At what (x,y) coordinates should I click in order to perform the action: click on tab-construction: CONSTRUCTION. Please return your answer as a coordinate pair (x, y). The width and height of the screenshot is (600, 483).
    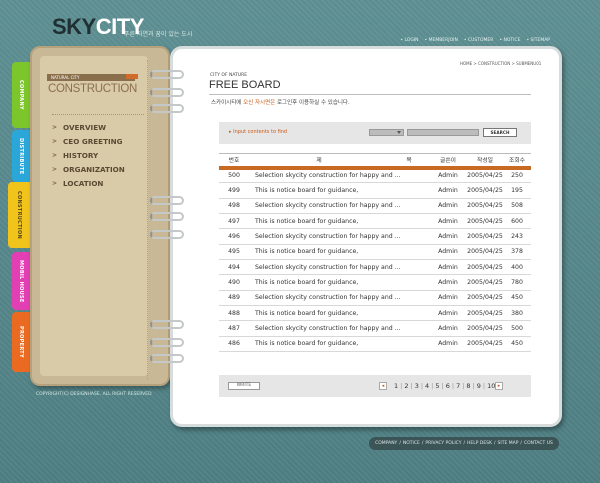
    Looking at the image, I should click on (19, 215).